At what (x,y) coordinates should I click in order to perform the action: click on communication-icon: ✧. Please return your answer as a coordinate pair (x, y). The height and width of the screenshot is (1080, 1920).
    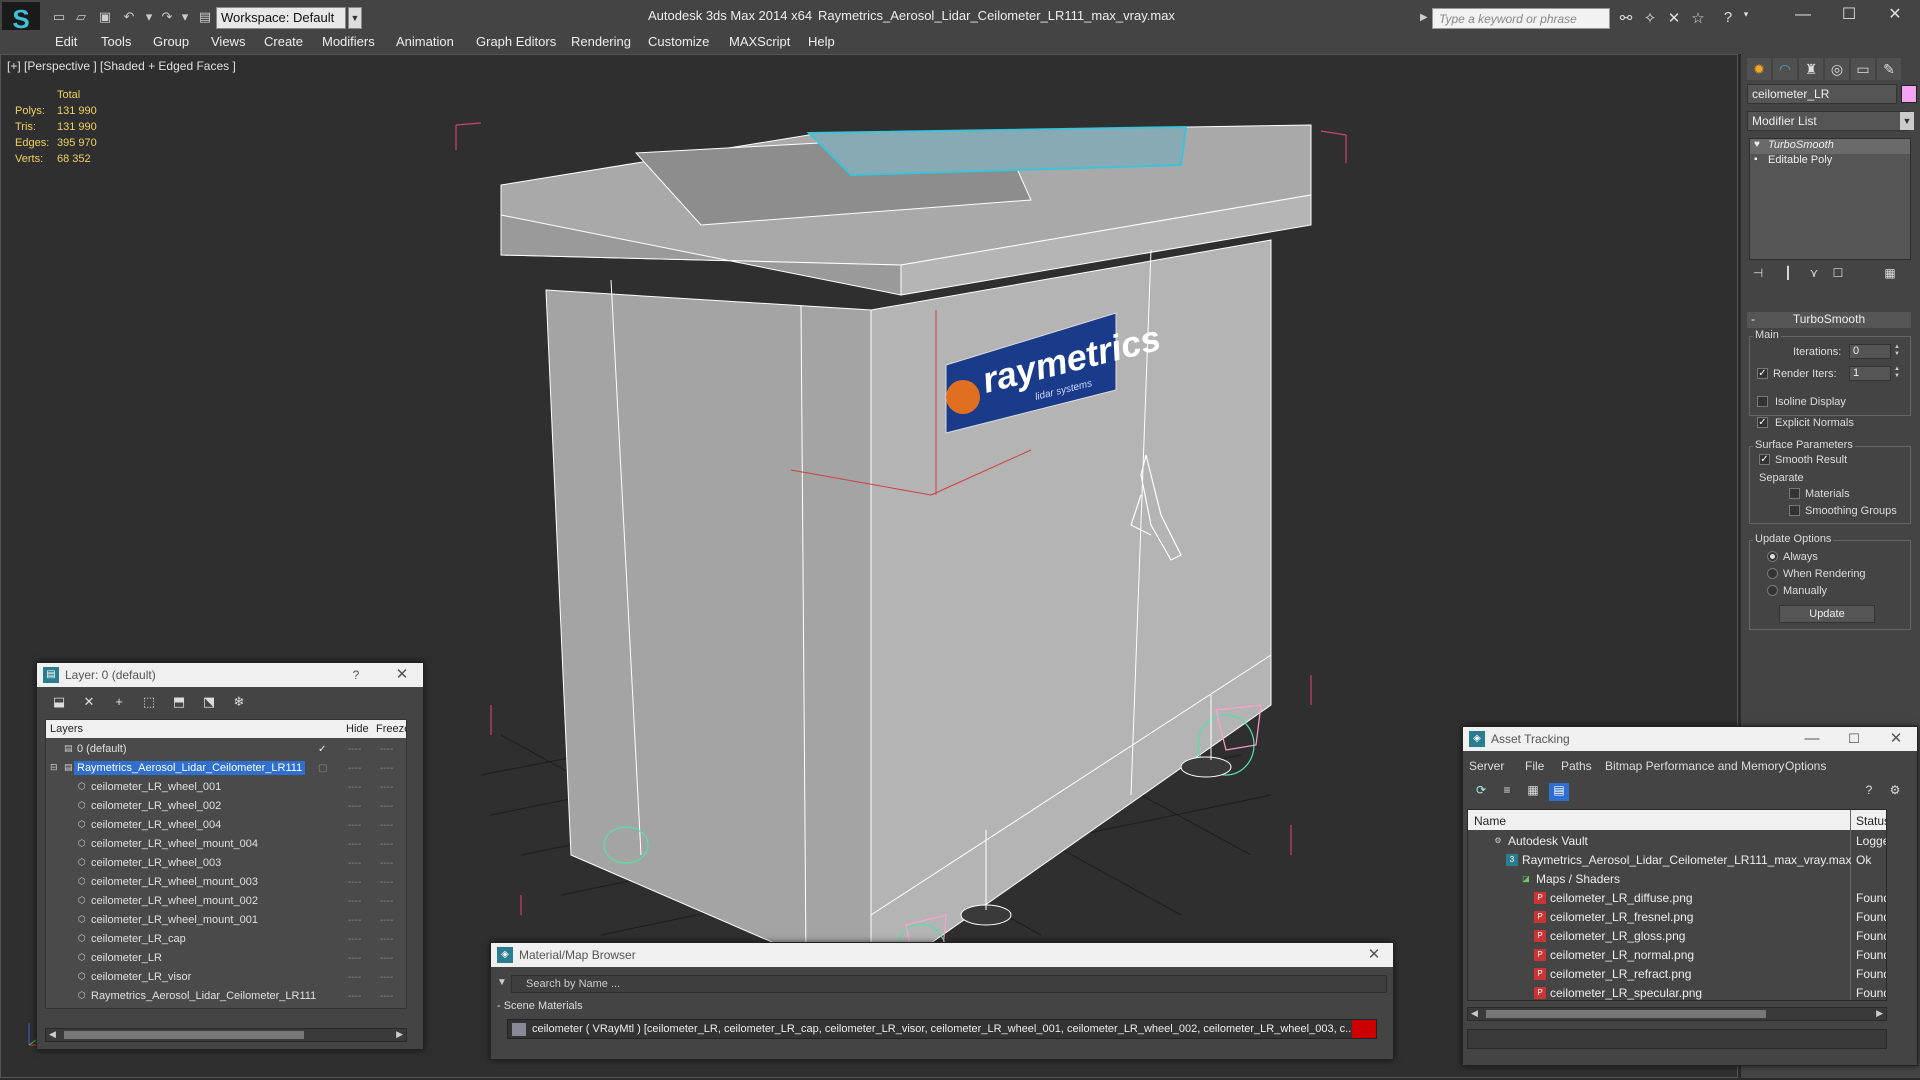
    Looking at the image, I should click on (1650, 19).